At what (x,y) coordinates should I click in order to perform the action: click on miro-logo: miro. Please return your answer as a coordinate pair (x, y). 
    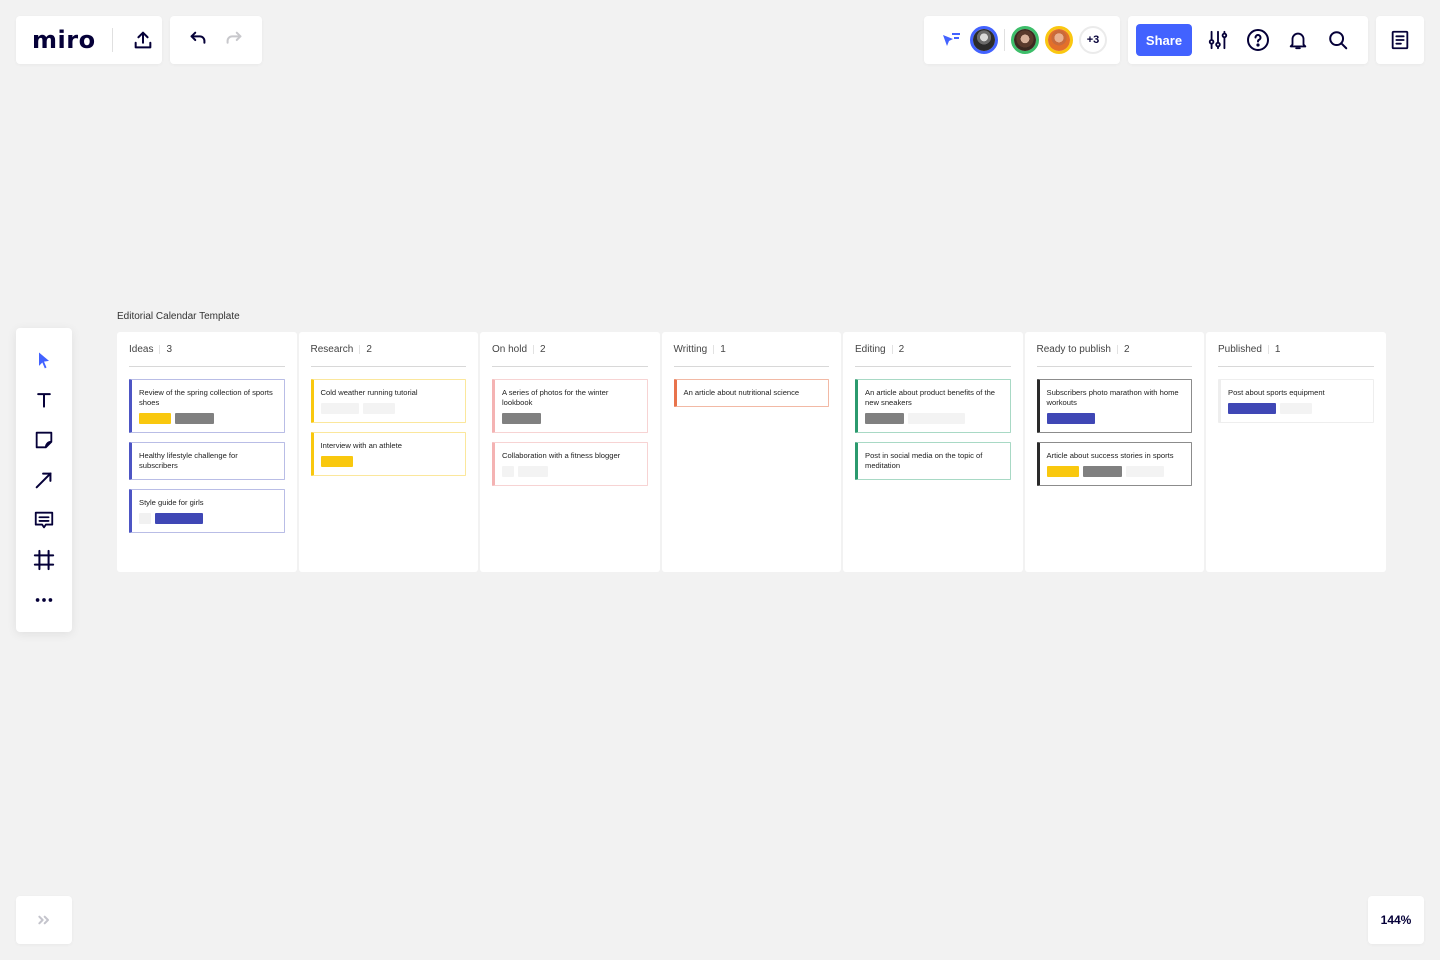
    Looking at the image, I should click on (64, 40).